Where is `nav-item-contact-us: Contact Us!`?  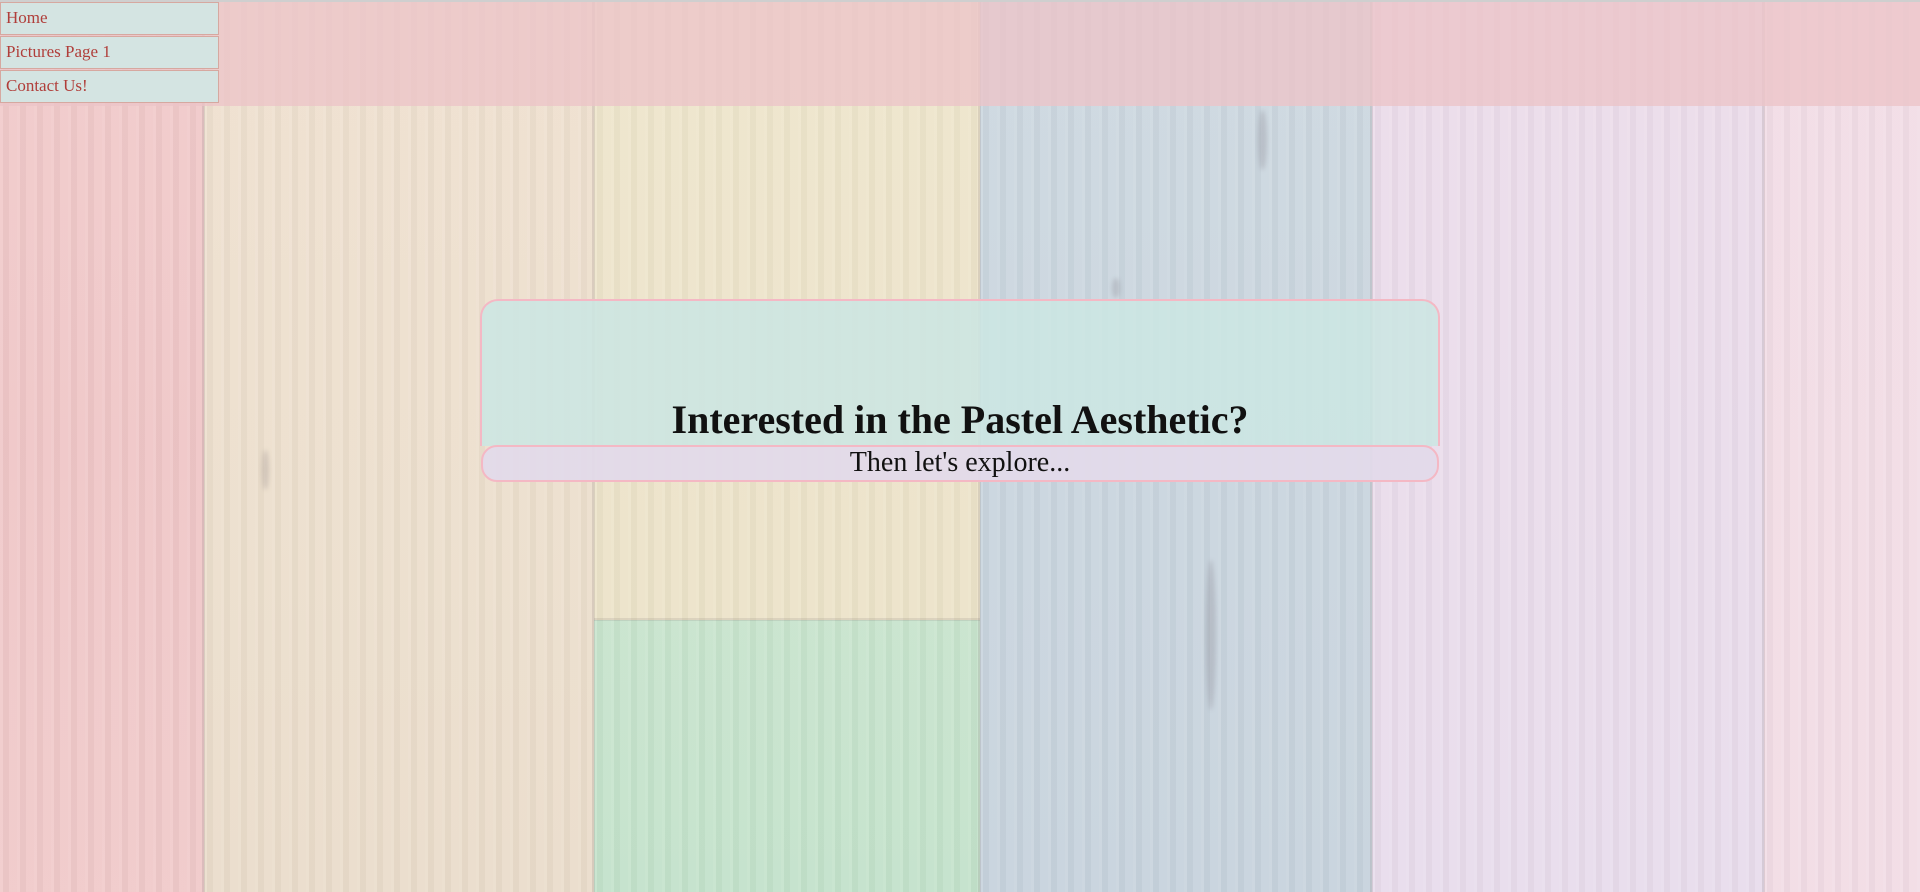 nav-item-contact-us: Contact Us! is located at coordinates (109, 86).